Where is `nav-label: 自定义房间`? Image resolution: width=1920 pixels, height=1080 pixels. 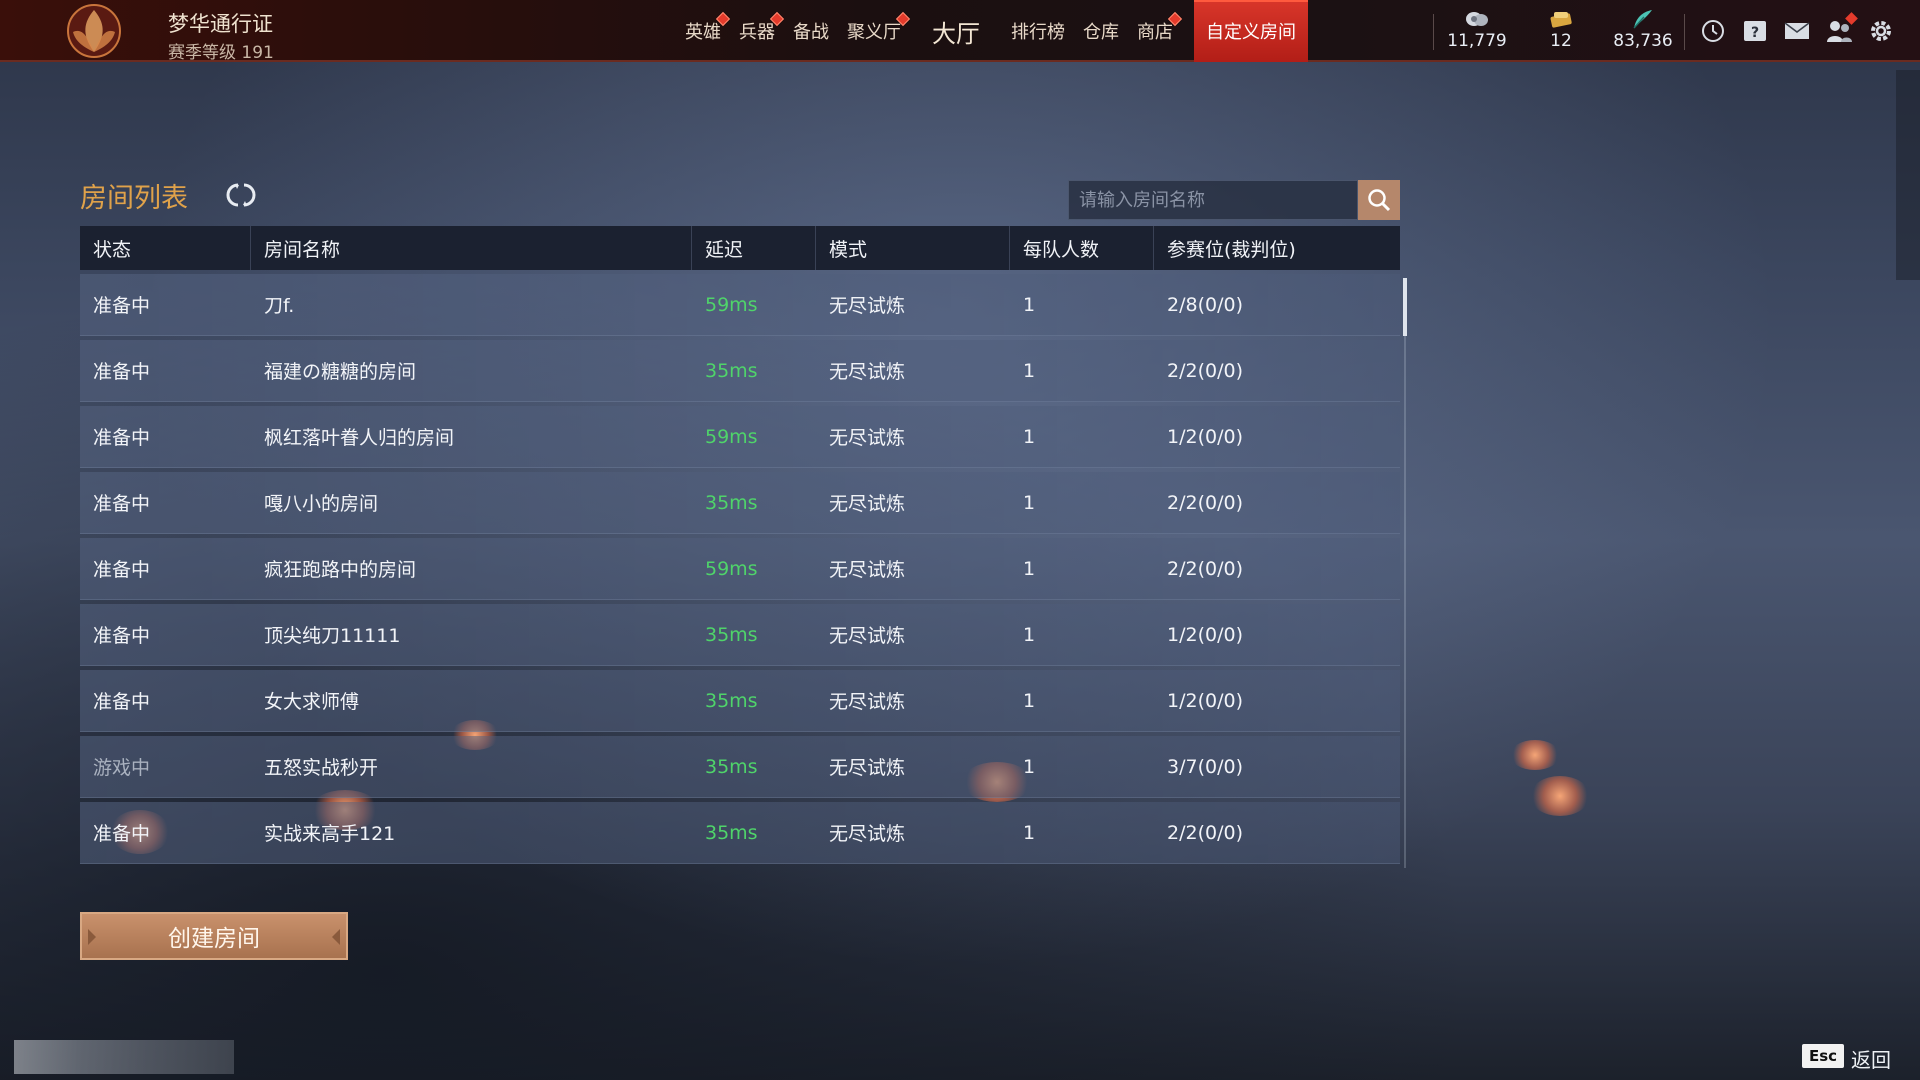 nav-label: 自定义房间 is located at coordinates (1251, 32).